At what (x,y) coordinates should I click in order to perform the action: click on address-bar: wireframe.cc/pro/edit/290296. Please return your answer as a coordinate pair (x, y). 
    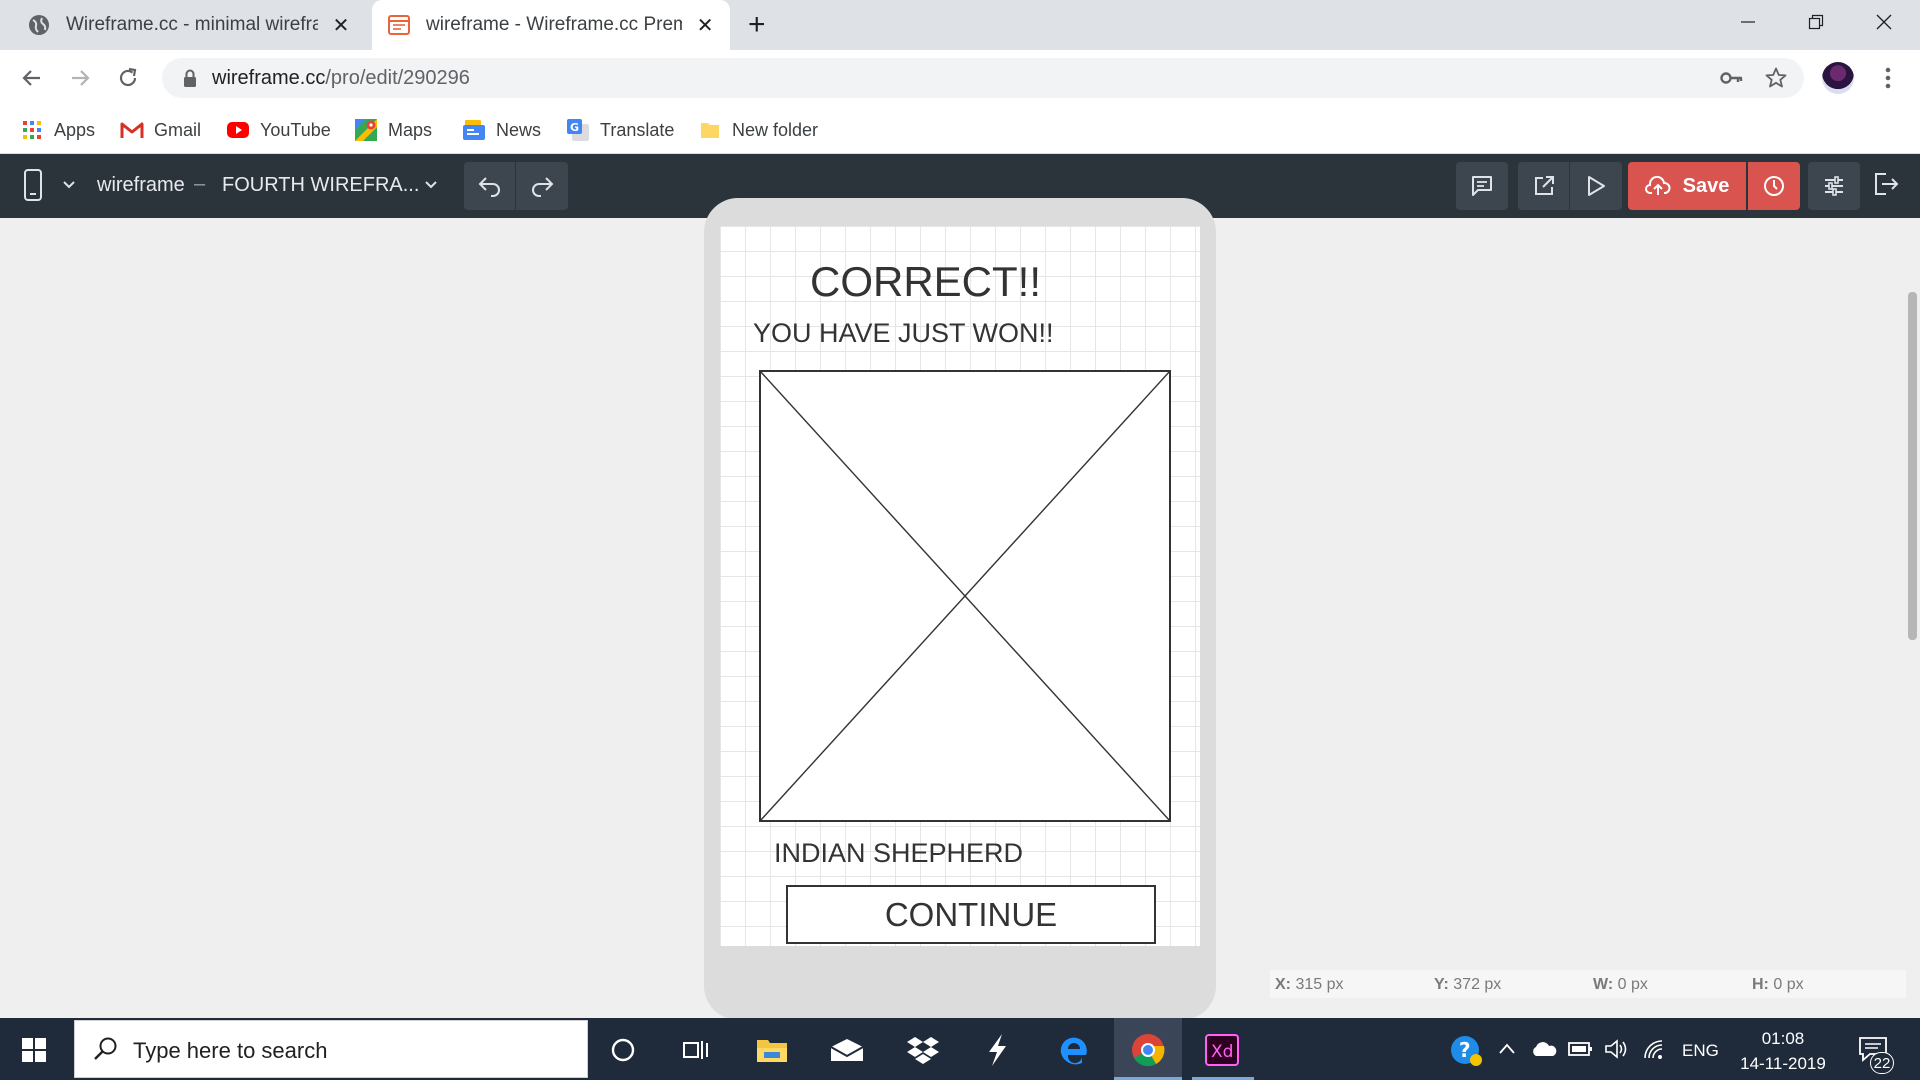
    Looking at the image, I should click on (983, 78).